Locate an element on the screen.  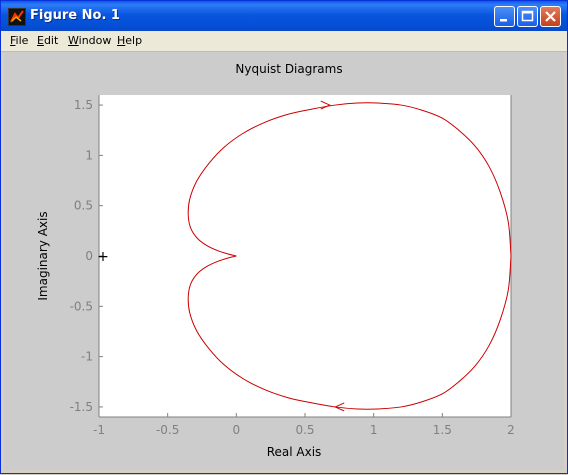
minimize-button is located at coordinates (504, 16).